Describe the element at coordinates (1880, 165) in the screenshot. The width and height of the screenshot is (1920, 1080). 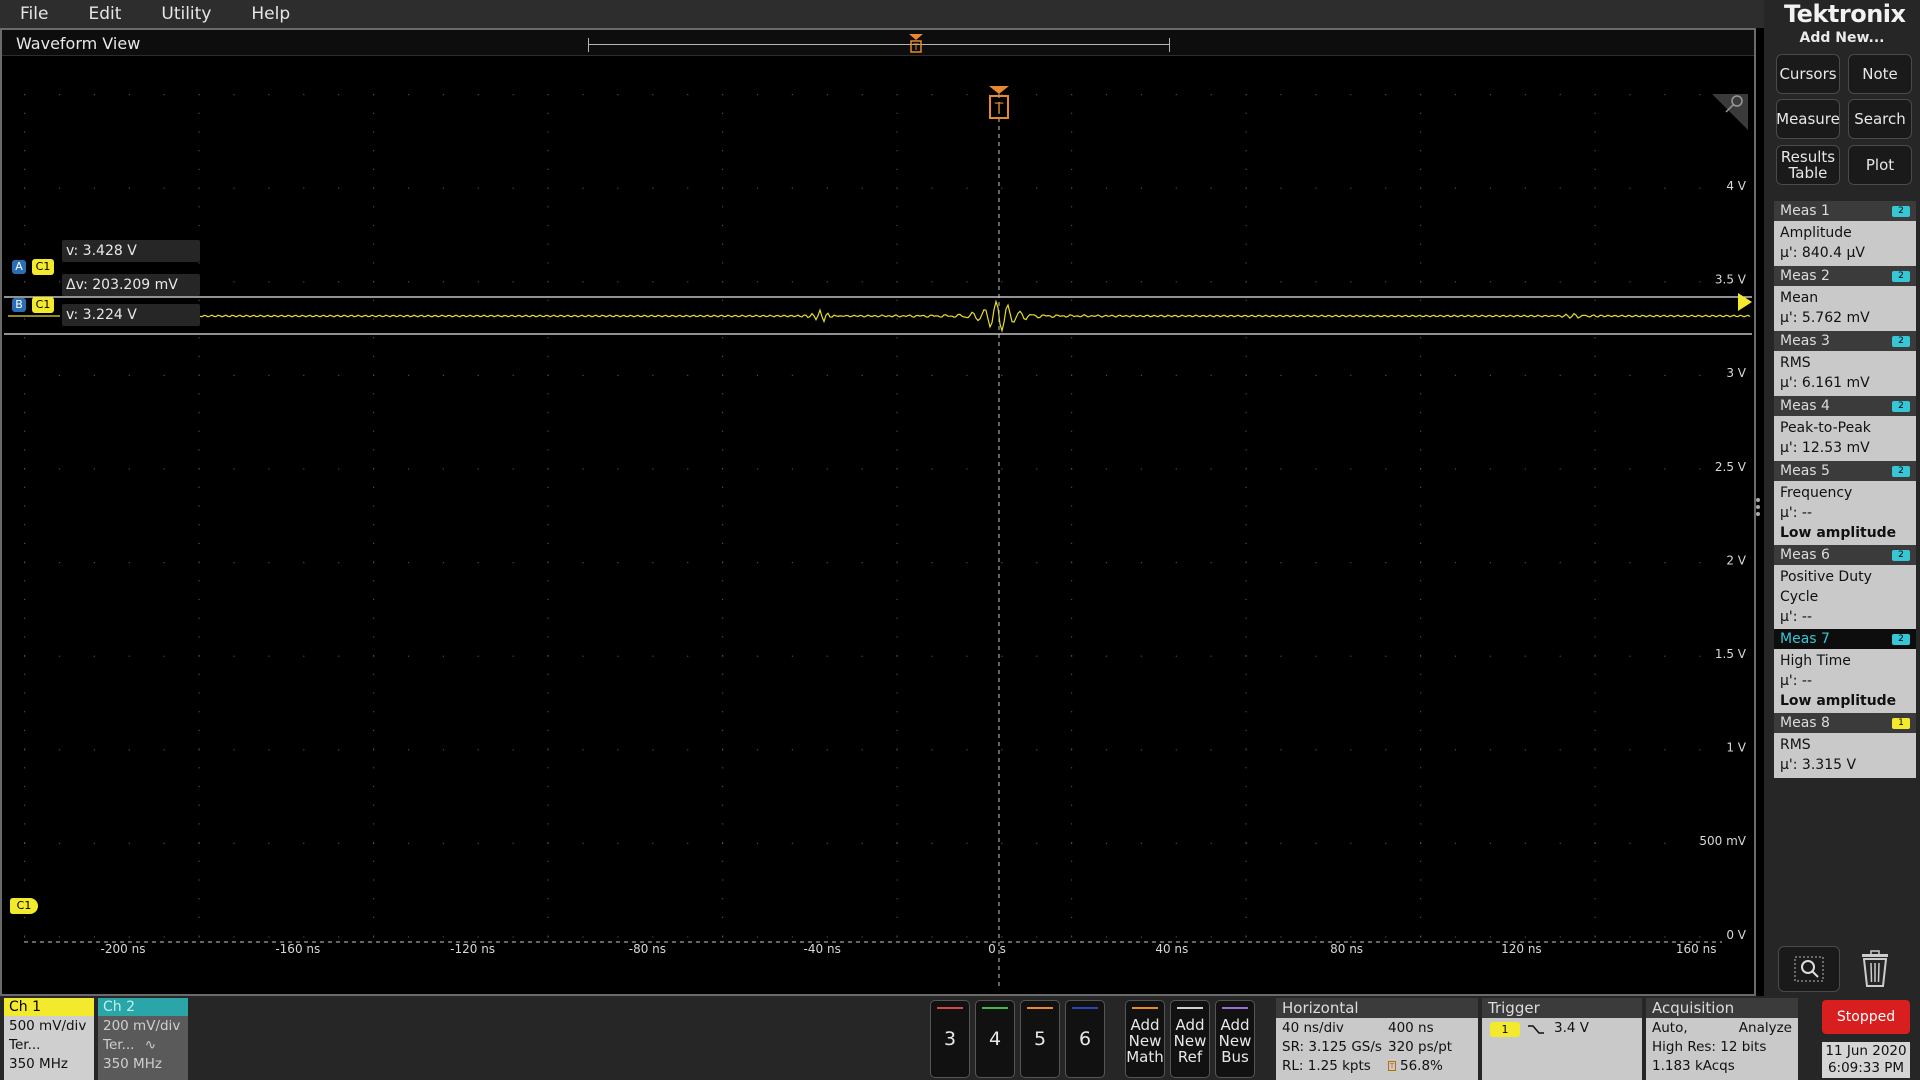
I see `plot-button: Plot` at that location.